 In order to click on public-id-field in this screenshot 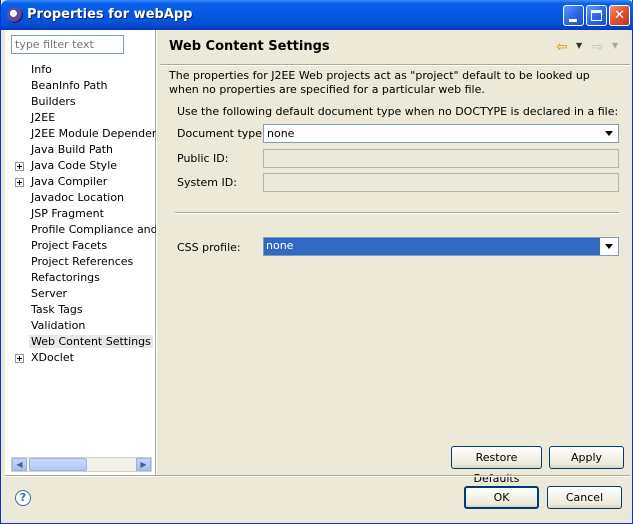, I will do `click(441, 158)`.